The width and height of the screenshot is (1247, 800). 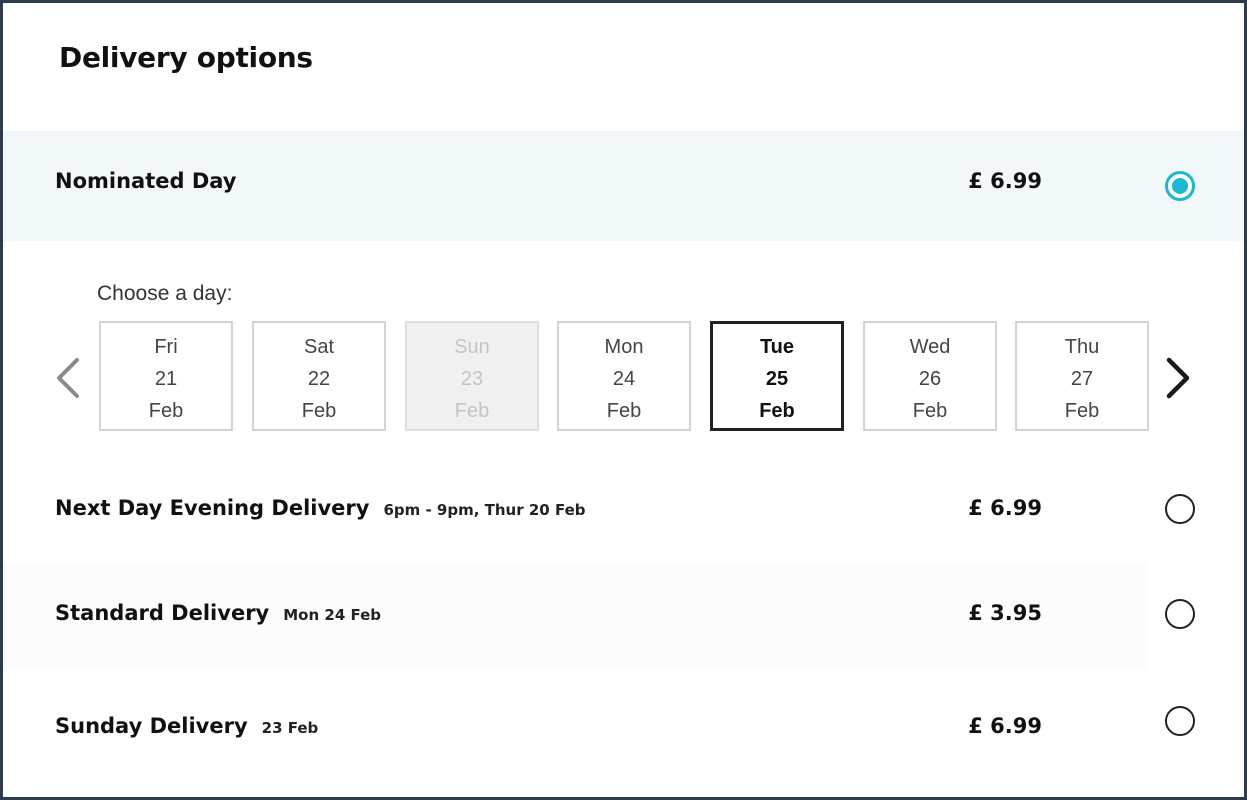 What do you see at coordinates (623, 618) in the screenshot?
I see `option-standard-delivery: Standard Delivery Mon 24 Feb £ 3.95` at bounding box center [623, 618].